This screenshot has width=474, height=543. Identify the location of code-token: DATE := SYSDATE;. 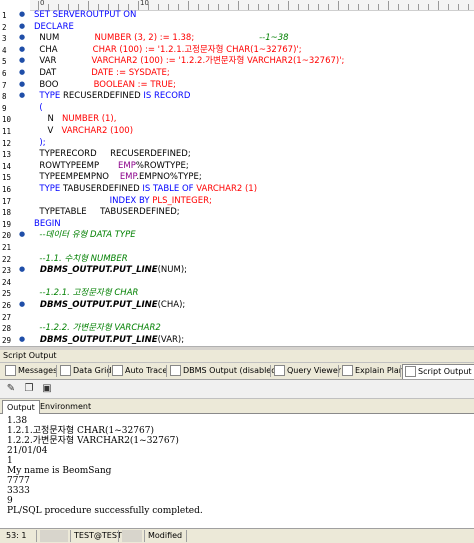
(130, 73).